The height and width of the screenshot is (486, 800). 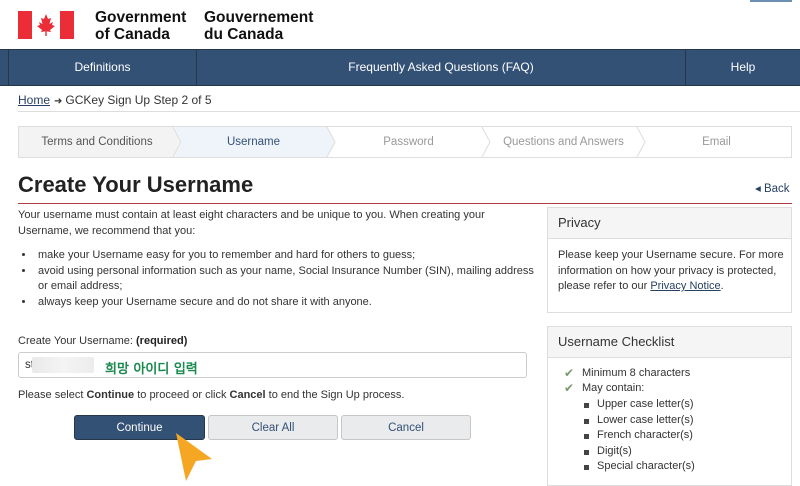 What do you see at coordinates (441, 67) in the screenshot?
I see `nav-faq: Frequently Asked Questions (FAQ)` at bounding box center [441, 67].